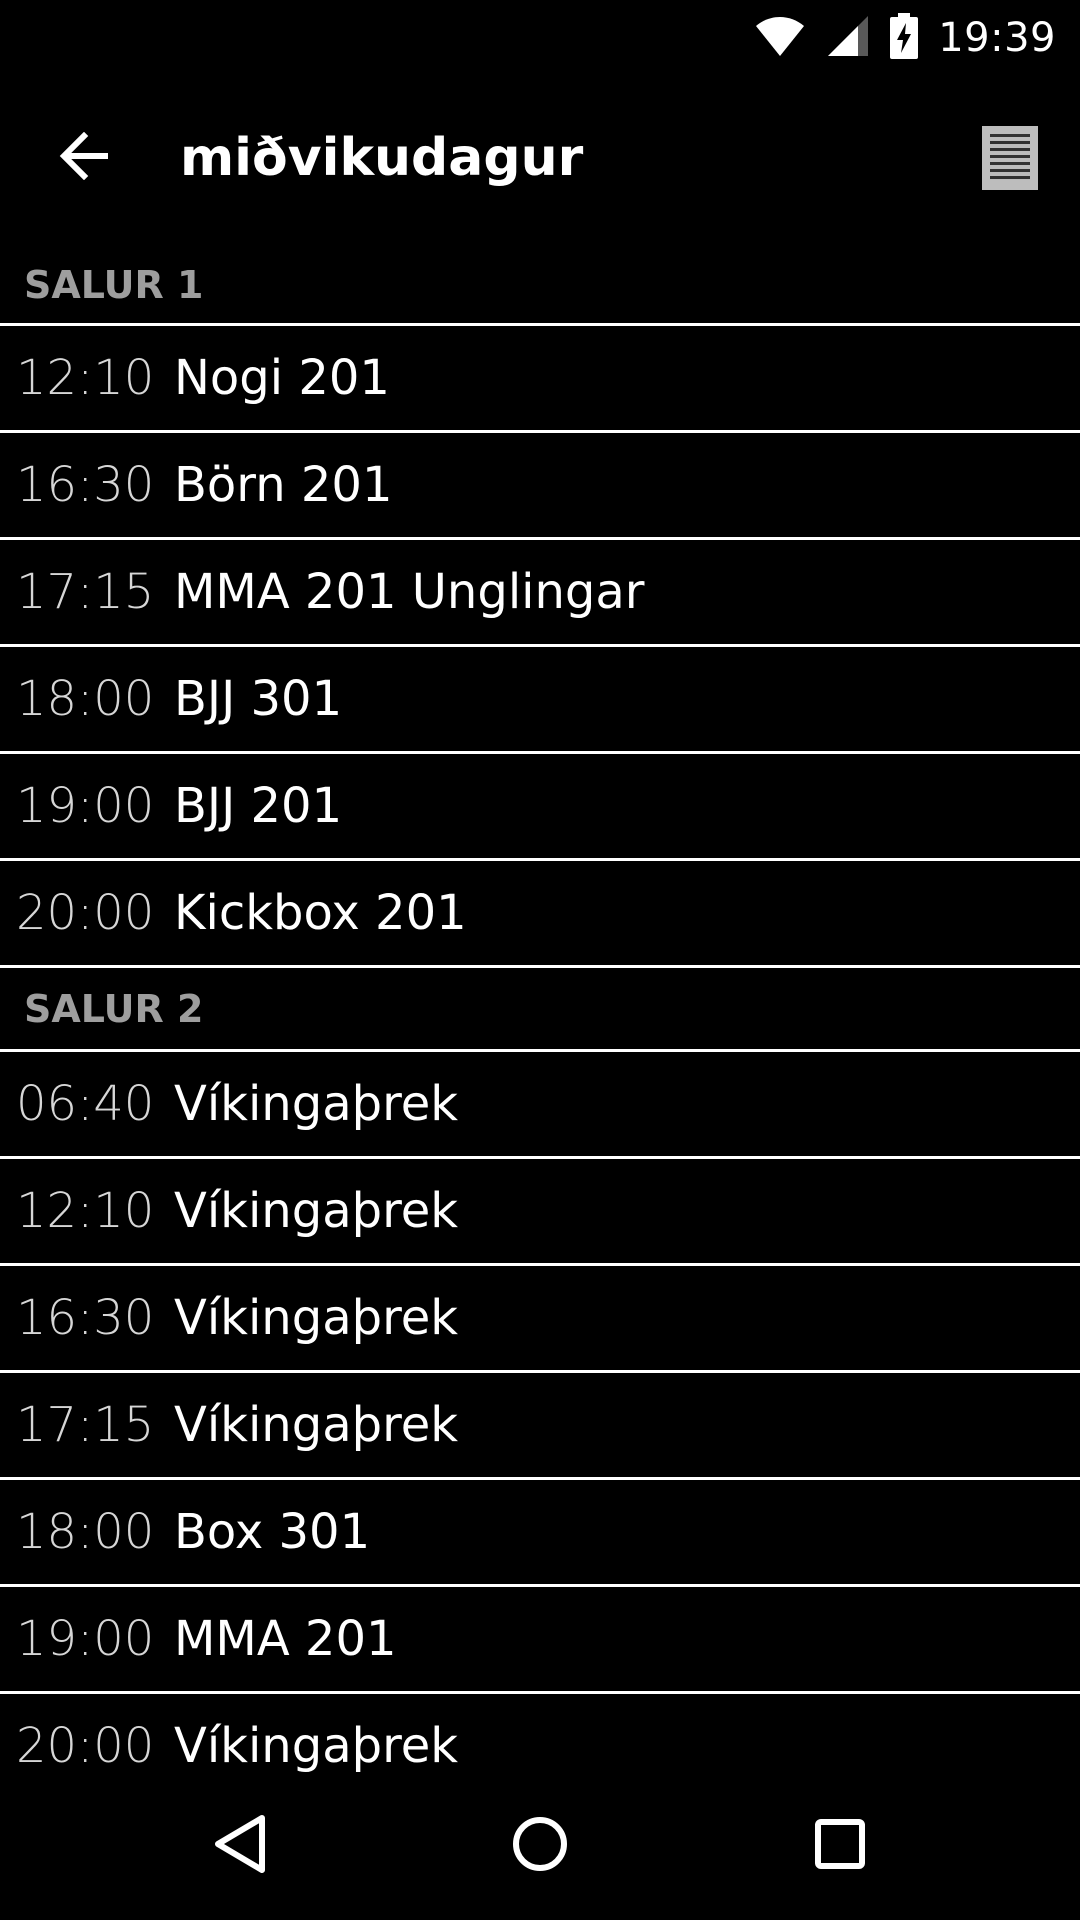  Describe the element at coordinates (540, 1533) in the screenshot. I see `list-item: 18:00 Box 301` at that location.